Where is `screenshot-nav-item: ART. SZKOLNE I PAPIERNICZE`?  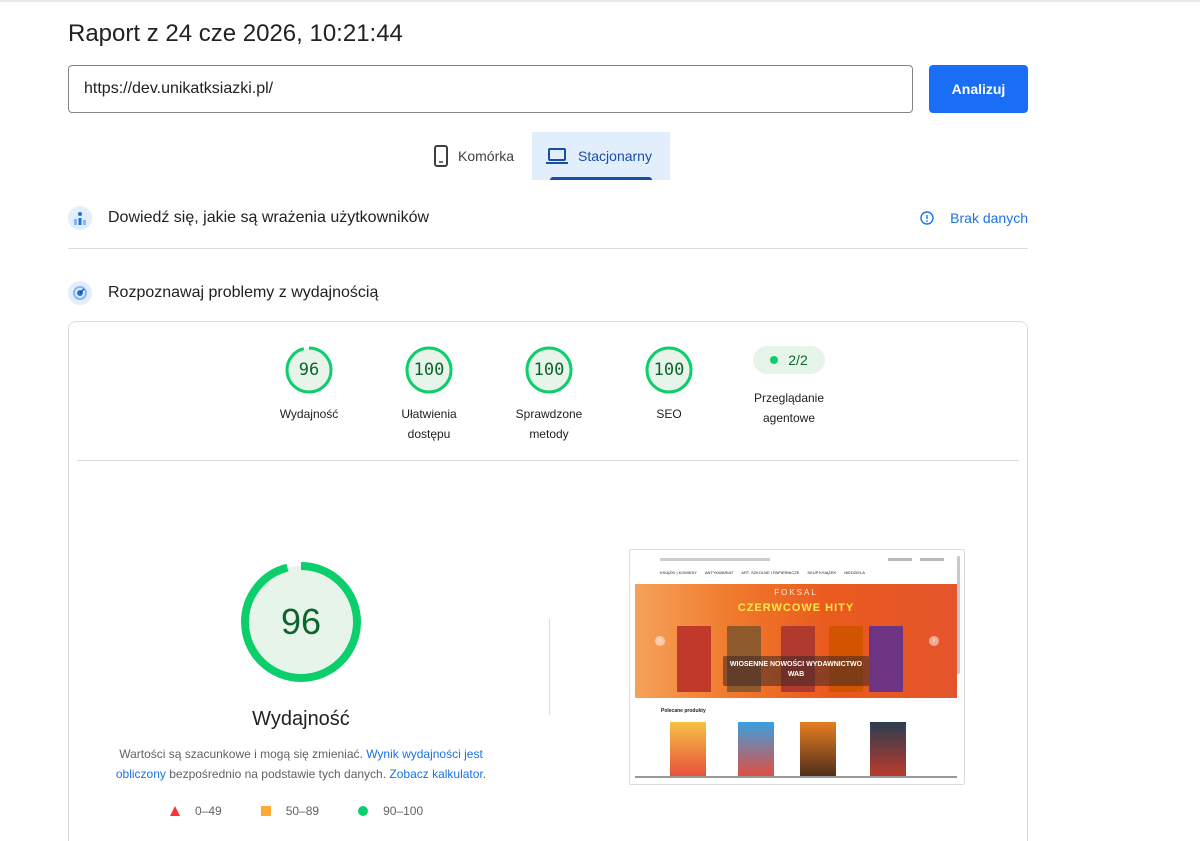 screenshot-nav-item: ART. SZKOLNE I PAPIERNICZE is located at coordinates (770, 572).